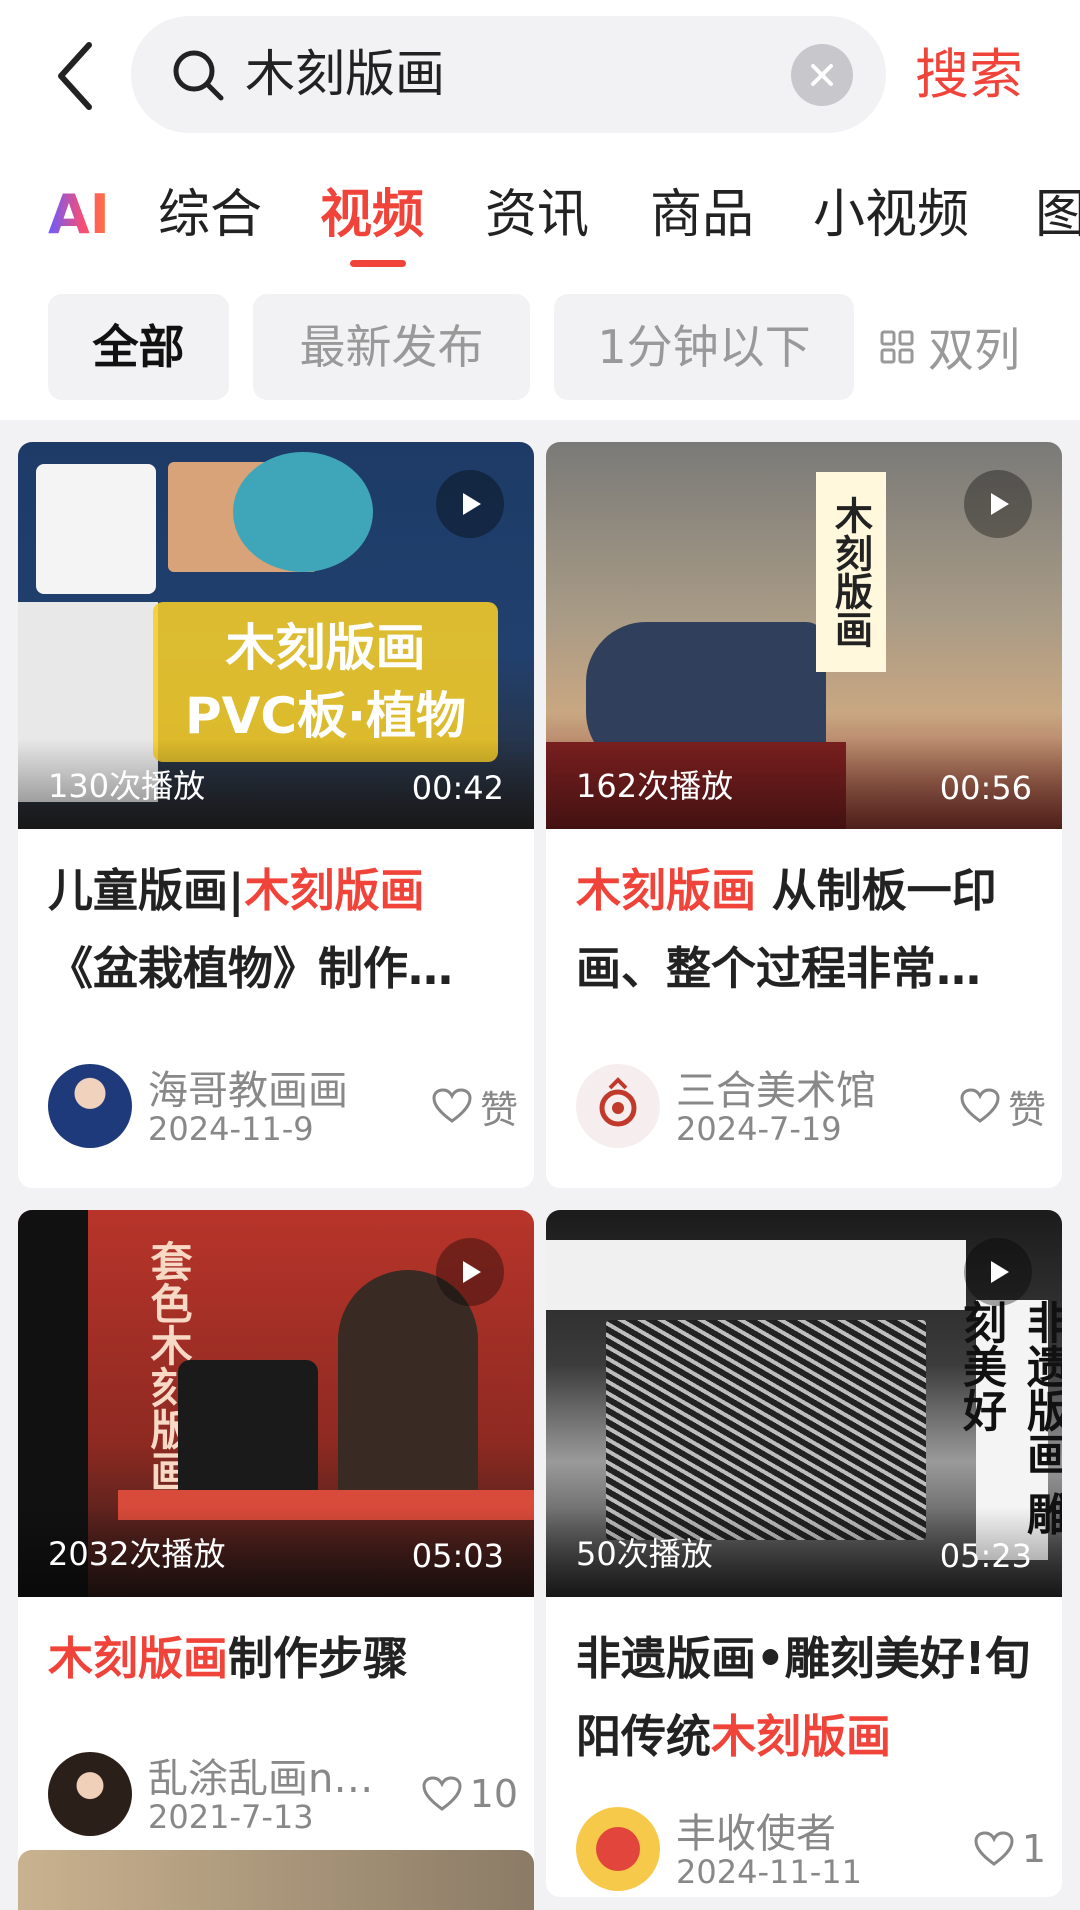 The width and height of the screenshot is (1080, 1910). I want to click on video-duration: 00:56, so click(985, 788).